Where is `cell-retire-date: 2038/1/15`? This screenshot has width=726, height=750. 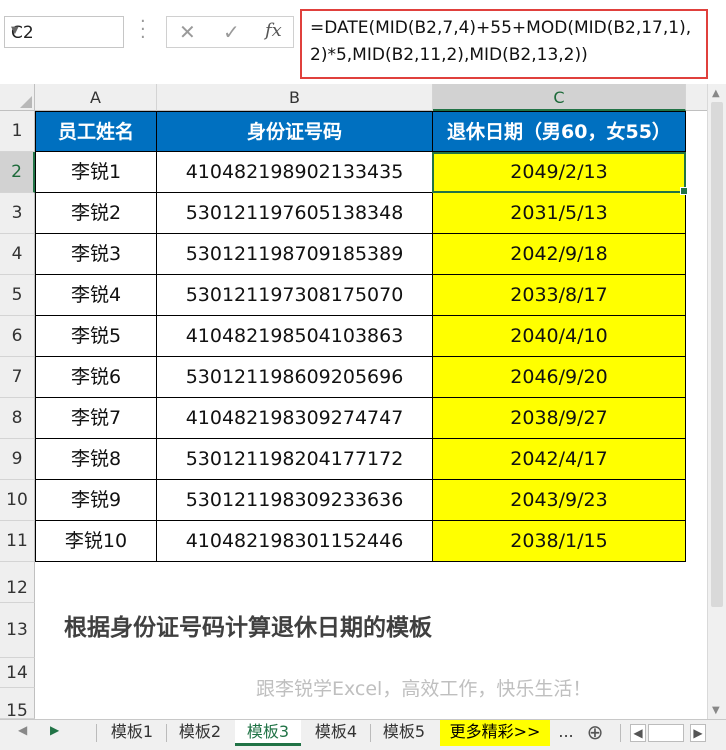 cell-retire-date: 2038/1/15 is located at coordinates (559, 541).